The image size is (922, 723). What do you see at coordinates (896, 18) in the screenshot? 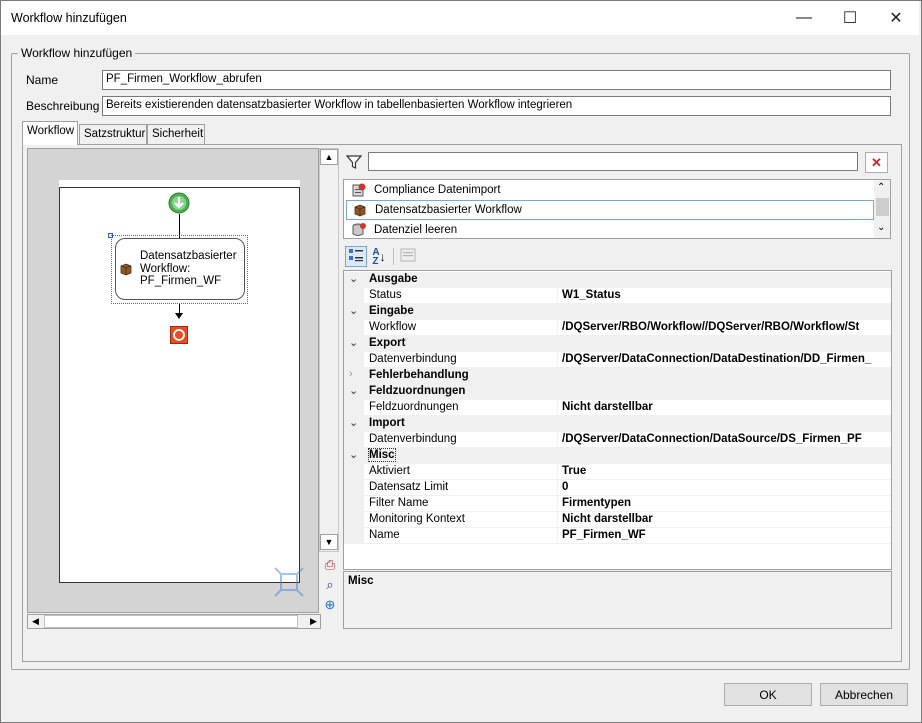
I see `close-button: ✕` at bounding box center [896, 18].